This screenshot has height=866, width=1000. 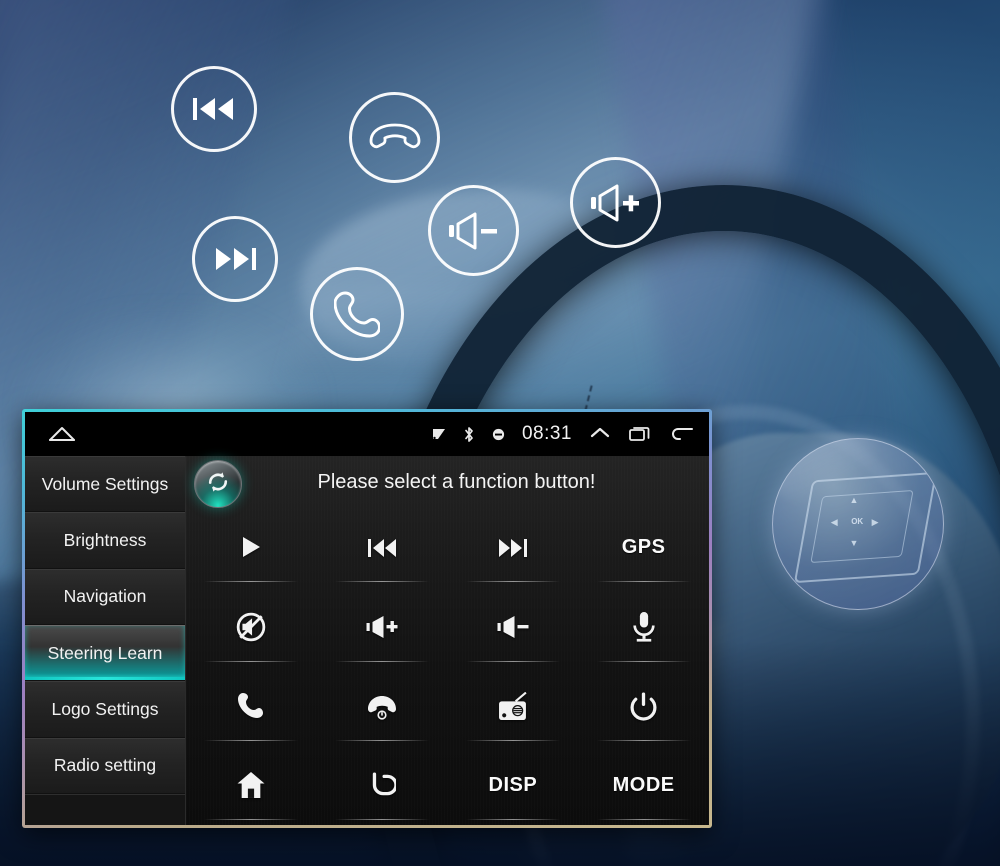 I want to click on sidebar-item-label: Steering Learn, so click(x=105, y=652).